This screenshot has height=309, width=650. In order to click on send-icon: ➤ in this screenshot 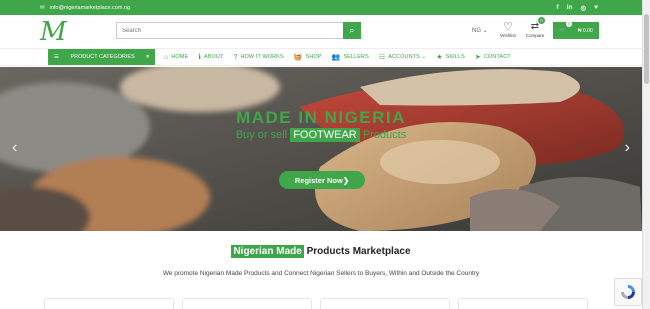, I will do `click(477, 57)`.